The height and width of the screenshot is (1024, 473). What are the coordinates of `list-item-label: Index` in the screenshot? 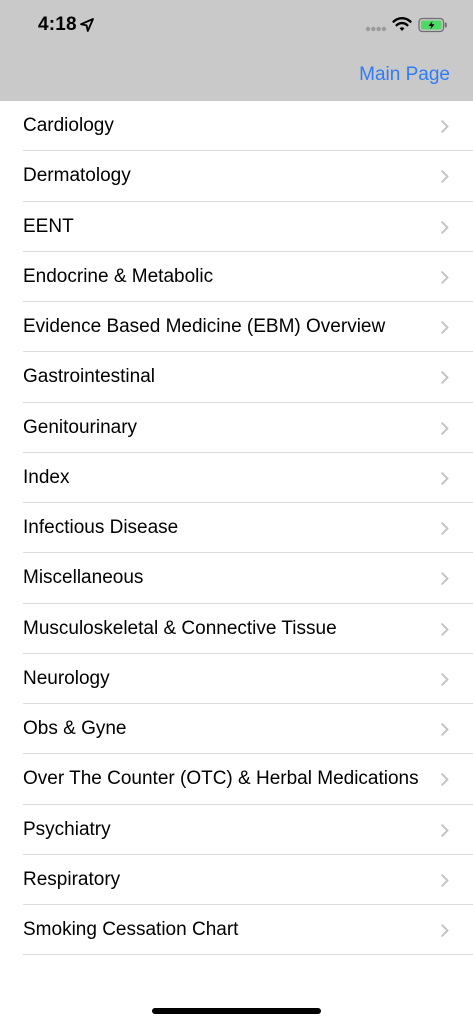 It's located at (46, 477).